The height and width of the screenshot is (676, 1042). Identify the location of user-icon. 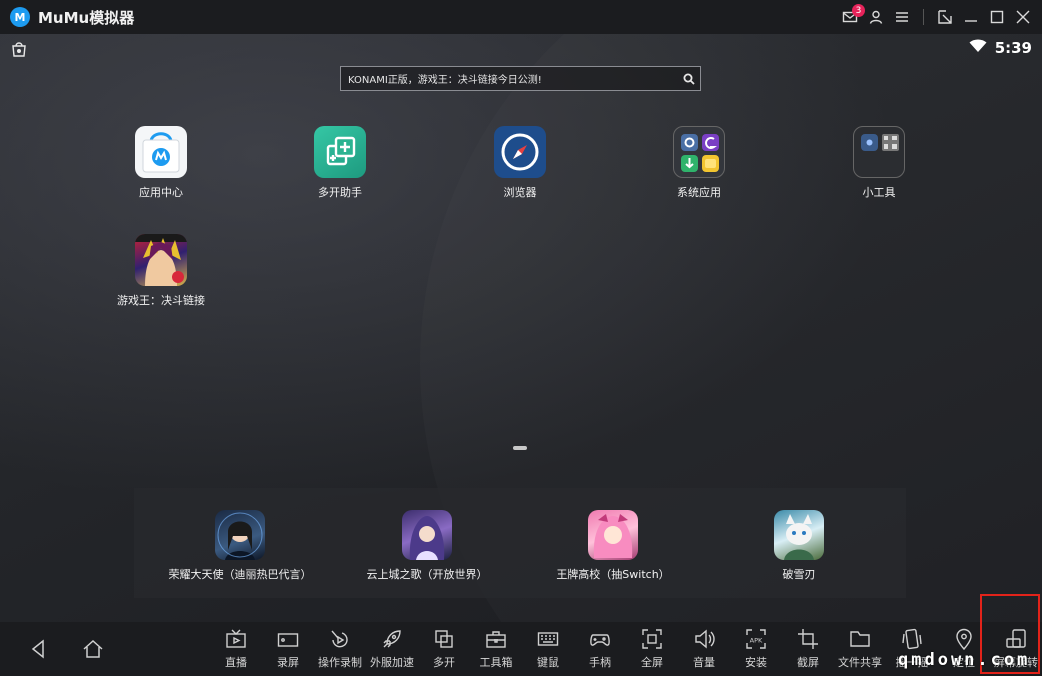
(876, 17).